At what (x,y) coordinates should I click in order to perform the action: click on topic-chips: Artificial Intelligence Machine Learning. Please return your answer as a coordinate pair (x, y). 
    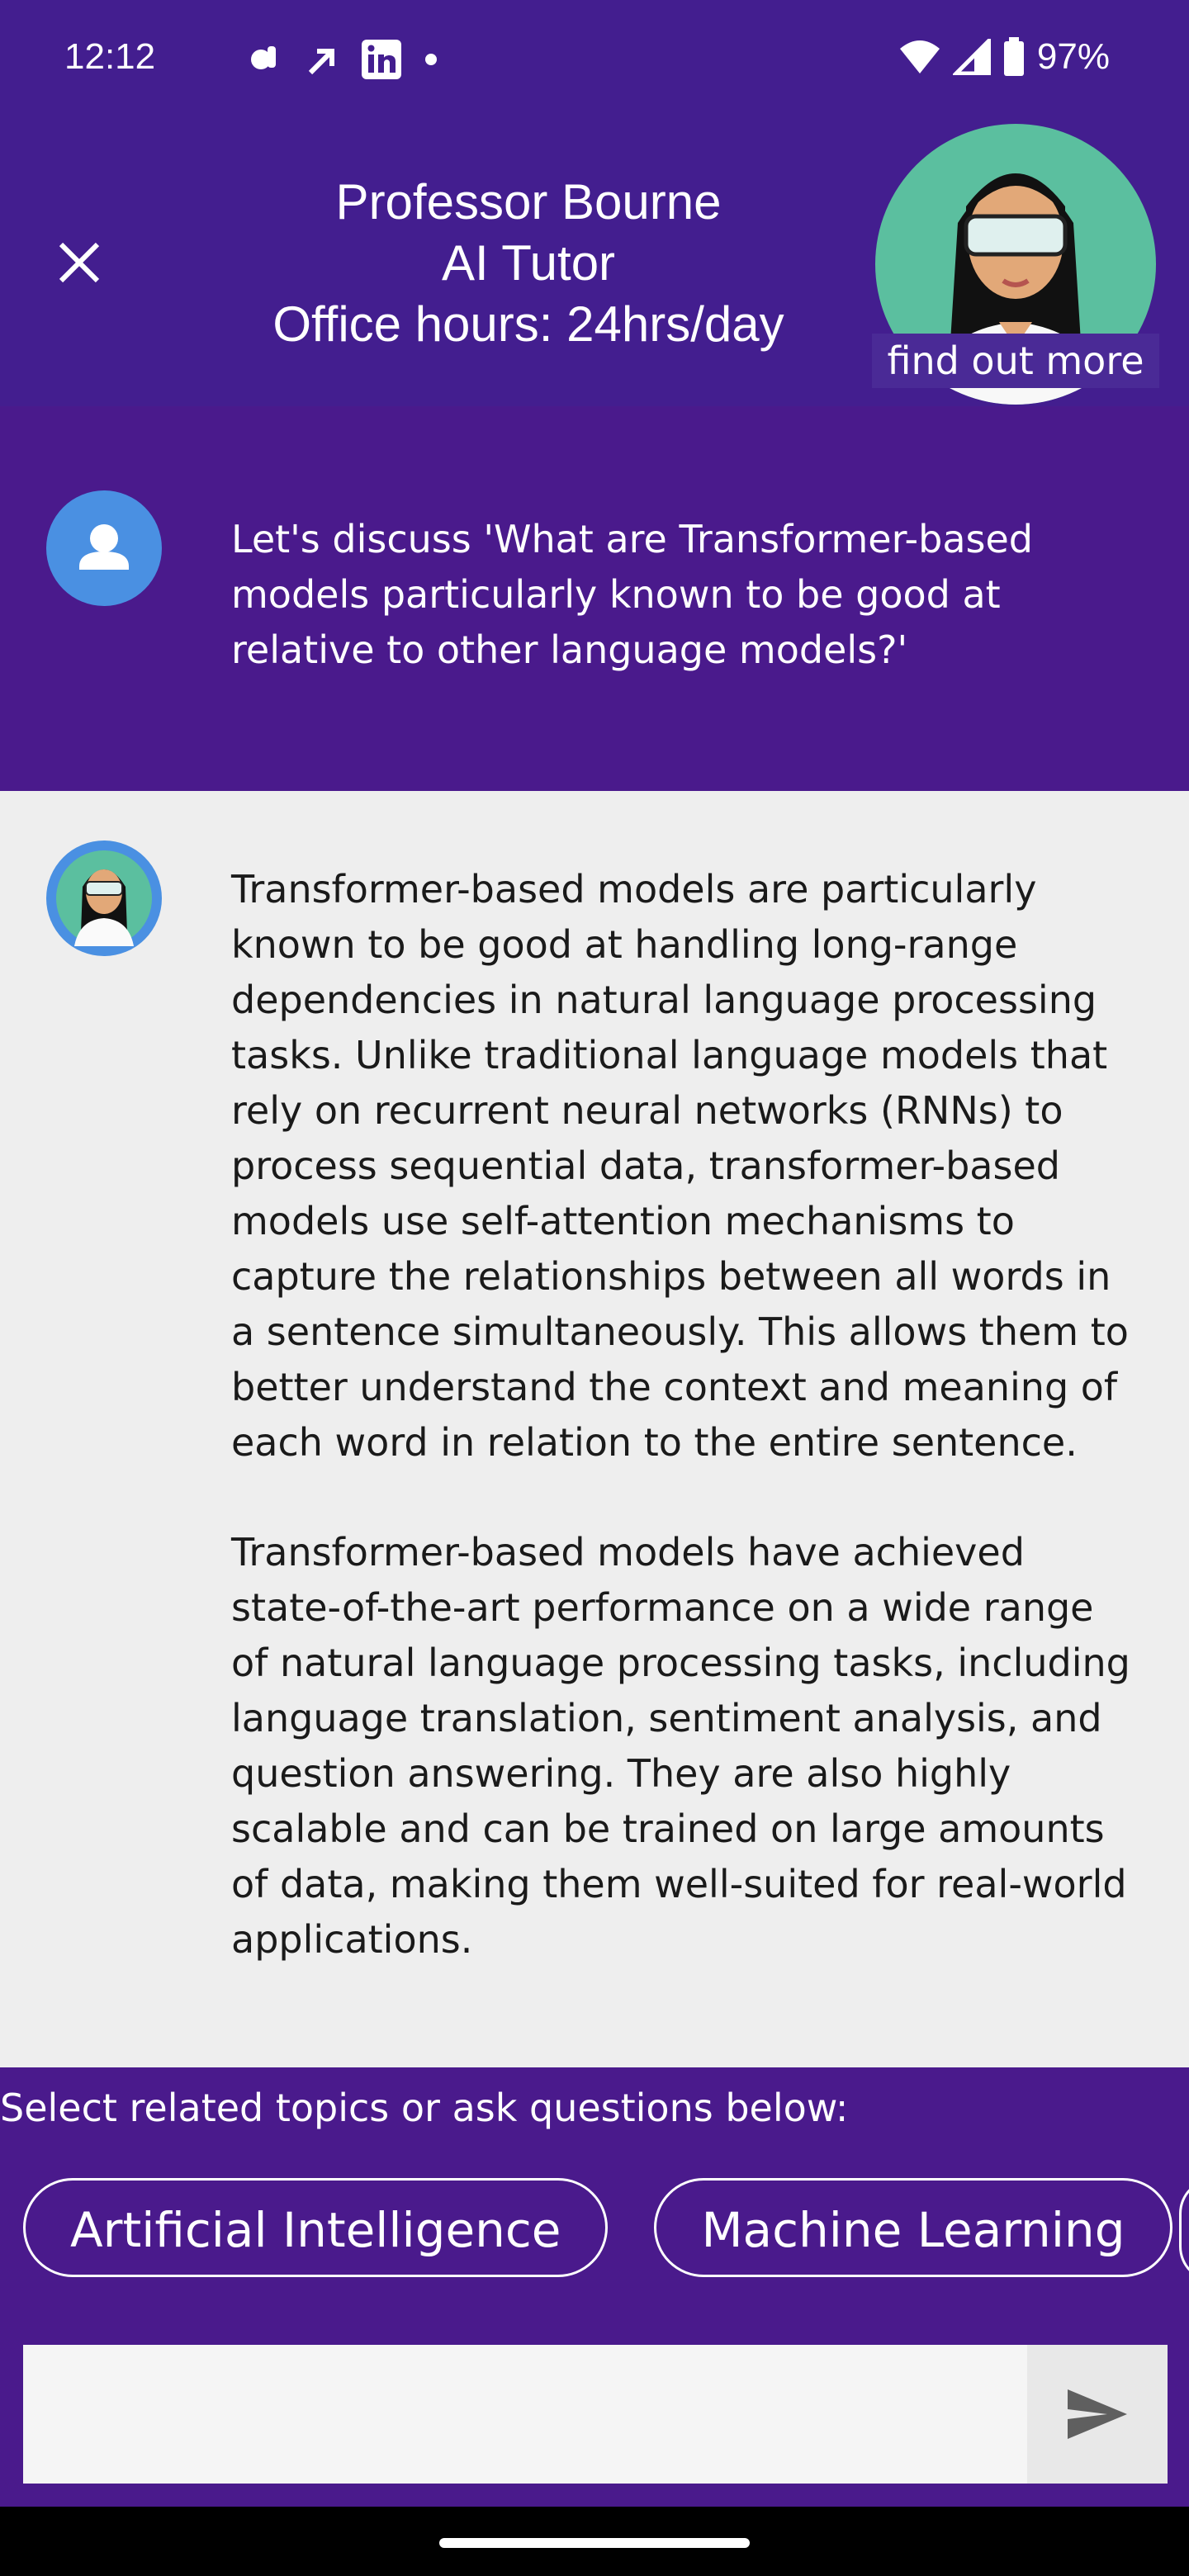
    Looking at the image, I should click on (597, 2227).